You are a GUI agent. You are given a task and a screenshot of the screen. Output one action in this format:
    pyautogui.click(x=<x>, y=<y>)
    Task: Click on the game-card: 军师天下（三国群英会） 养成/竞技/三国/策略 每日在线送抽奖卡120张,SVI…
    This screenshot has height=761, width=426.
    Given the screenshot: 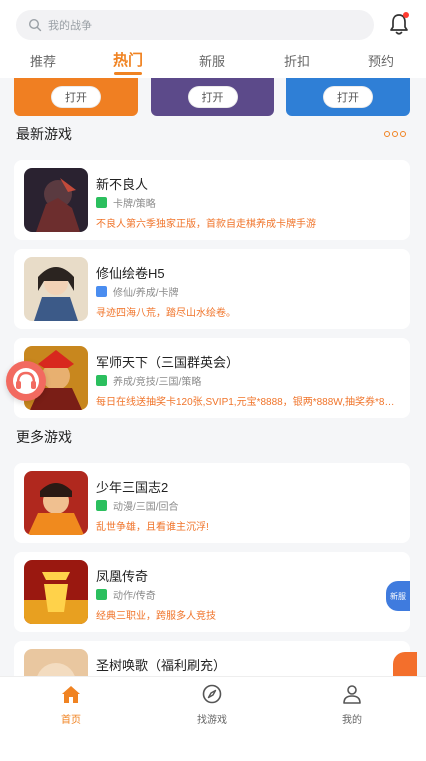 What is the action you would take?
    pyautogui.click(x=212, y=378)
    